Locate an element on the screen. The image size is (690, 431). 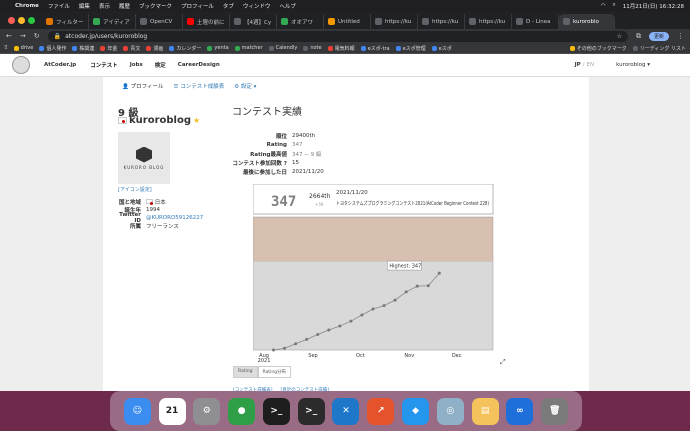
bookmark-item: Calendly is located at coordinates (283, 48).